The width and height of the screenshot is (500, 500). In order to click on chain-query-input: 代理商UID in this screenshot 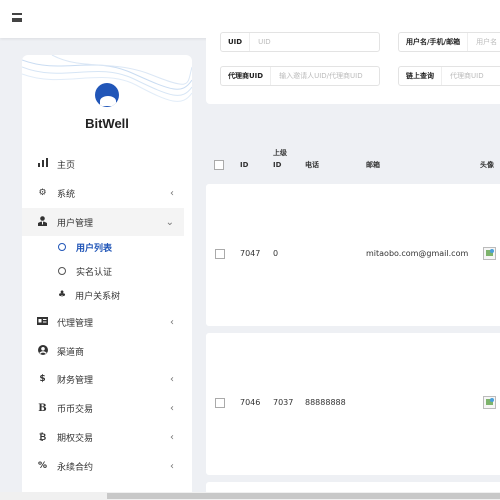, I will do `click(462, 76)`.